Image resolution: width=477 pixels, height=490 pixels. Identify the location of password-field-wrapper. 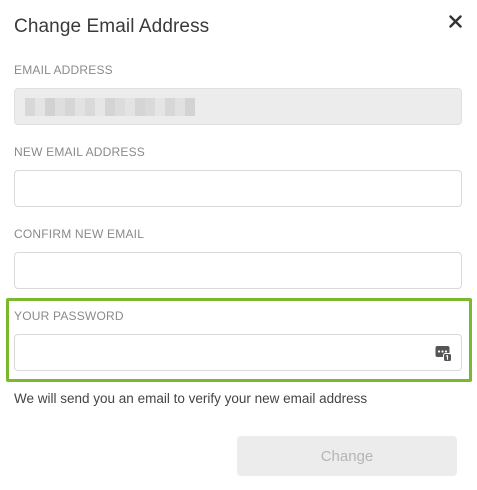
(238, 352).